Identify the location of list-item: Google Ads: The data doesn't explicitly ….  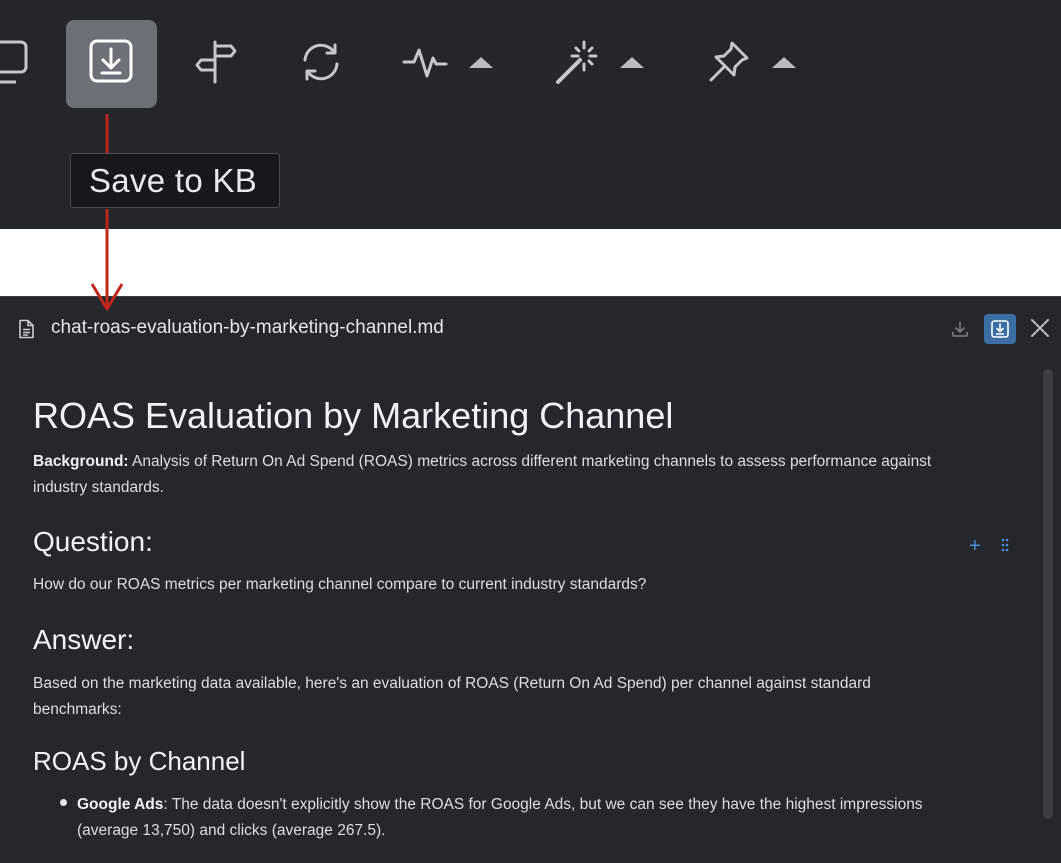
(527, 818).